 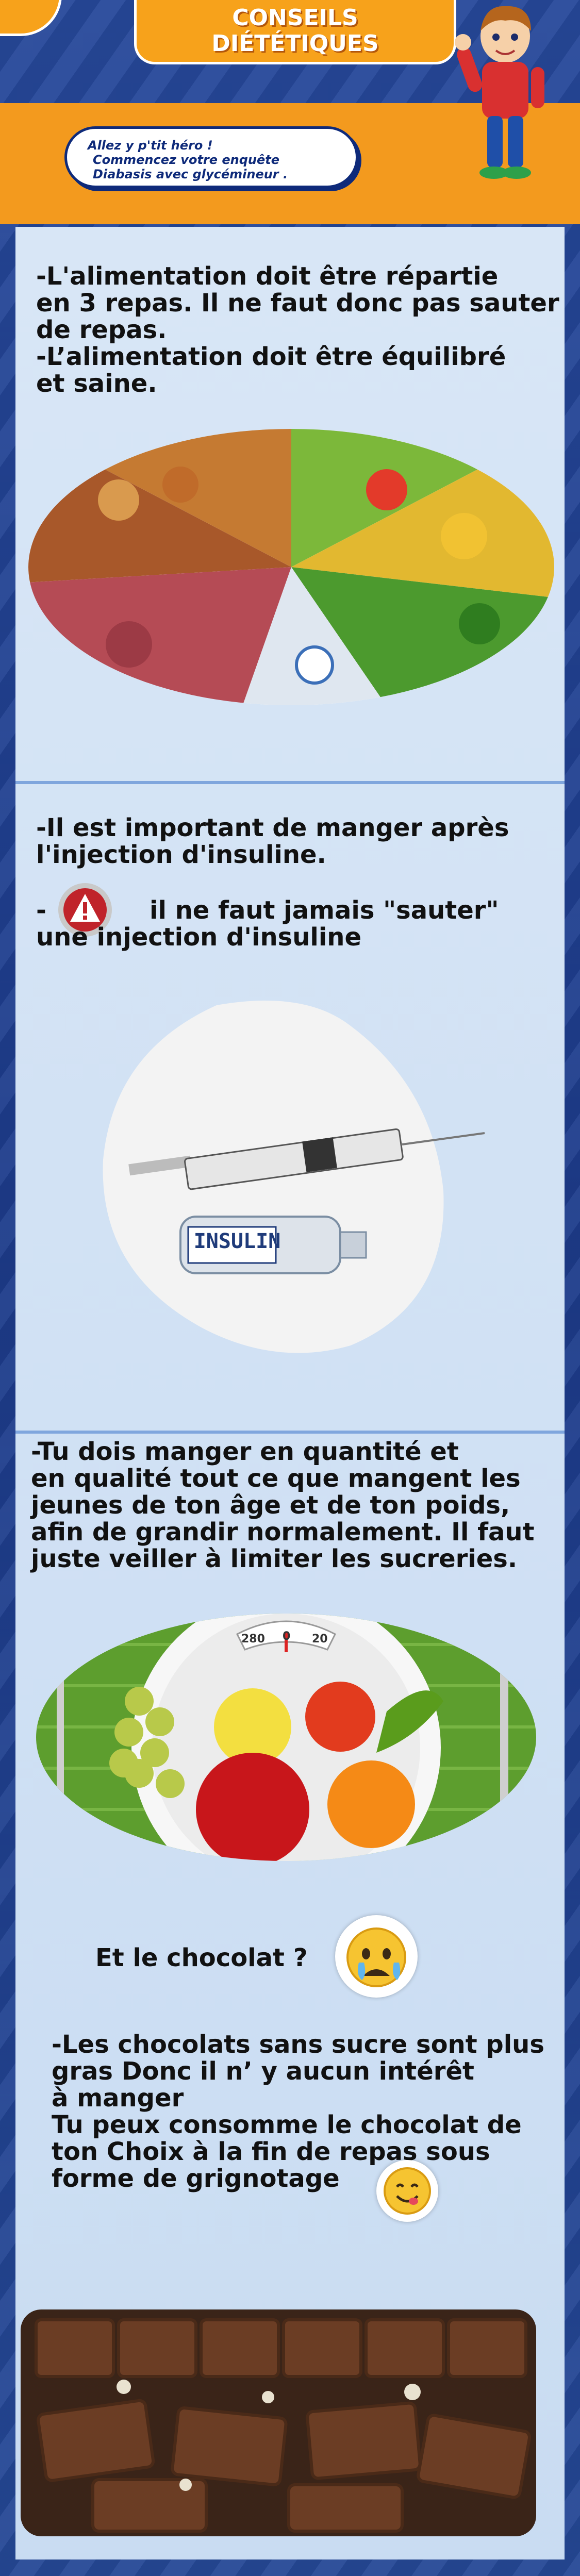 I want to click on quantite-line-1: -Tu dois manger en quantité et, so click(x=245, y=1451).